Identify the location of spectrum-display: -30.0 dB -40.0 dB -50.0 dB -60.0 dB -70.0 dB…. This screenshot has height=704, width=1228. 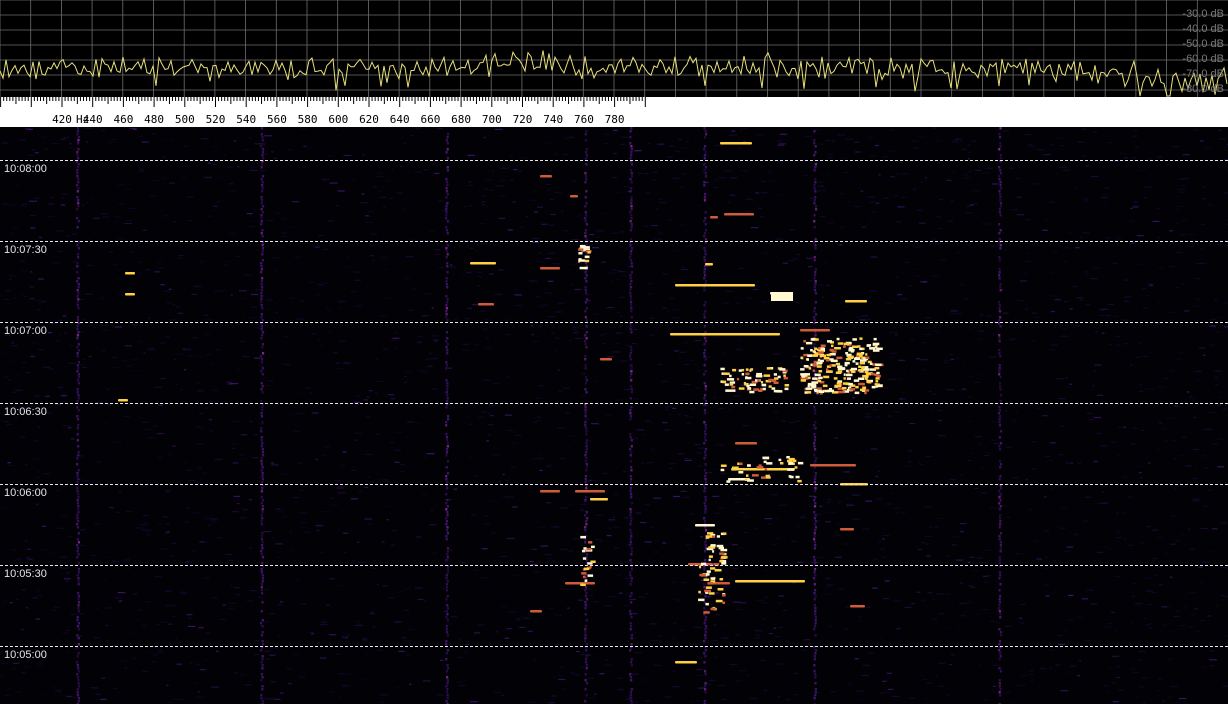
(614, 48).